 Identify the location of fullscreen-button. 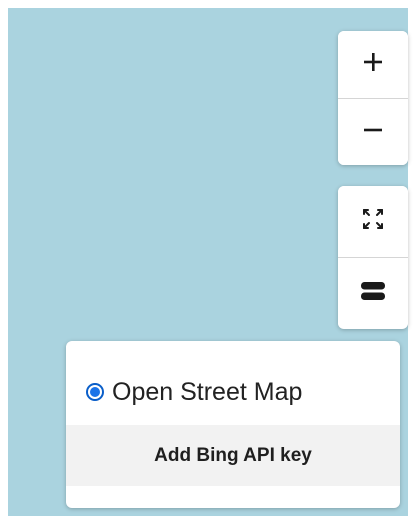
(373, 221).